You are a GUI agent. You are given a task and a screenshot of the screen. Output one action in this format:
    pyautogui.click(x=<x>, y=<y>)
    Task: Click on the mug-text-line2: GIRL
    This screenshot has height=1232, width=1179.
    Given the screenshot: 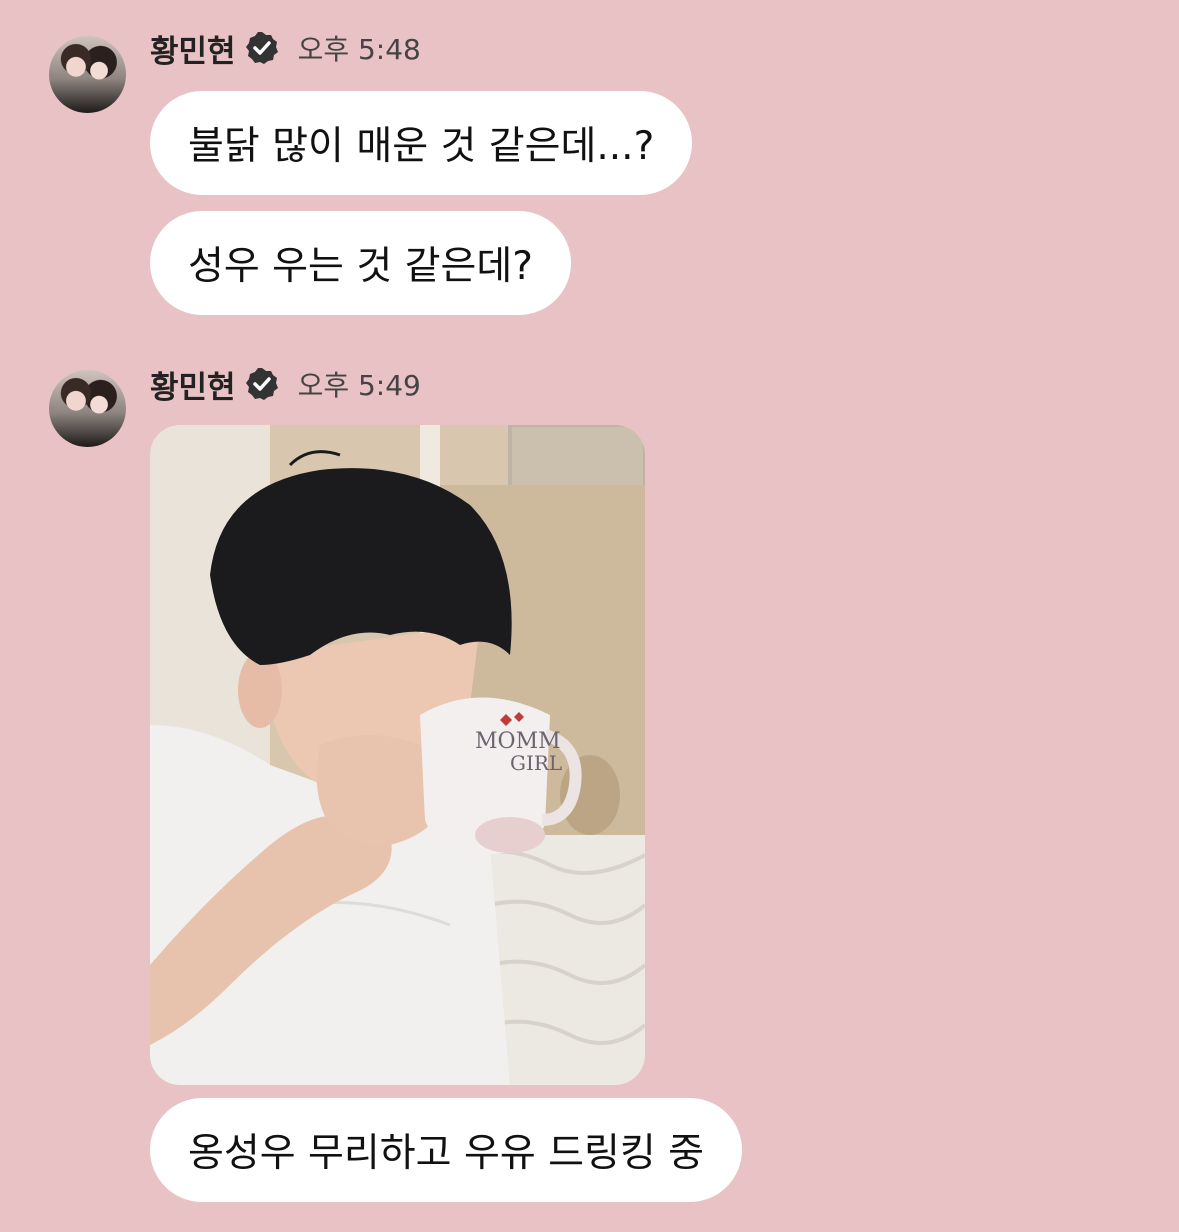 What is the action you would take?
    pyautogui.click(x=536, y=763)
    